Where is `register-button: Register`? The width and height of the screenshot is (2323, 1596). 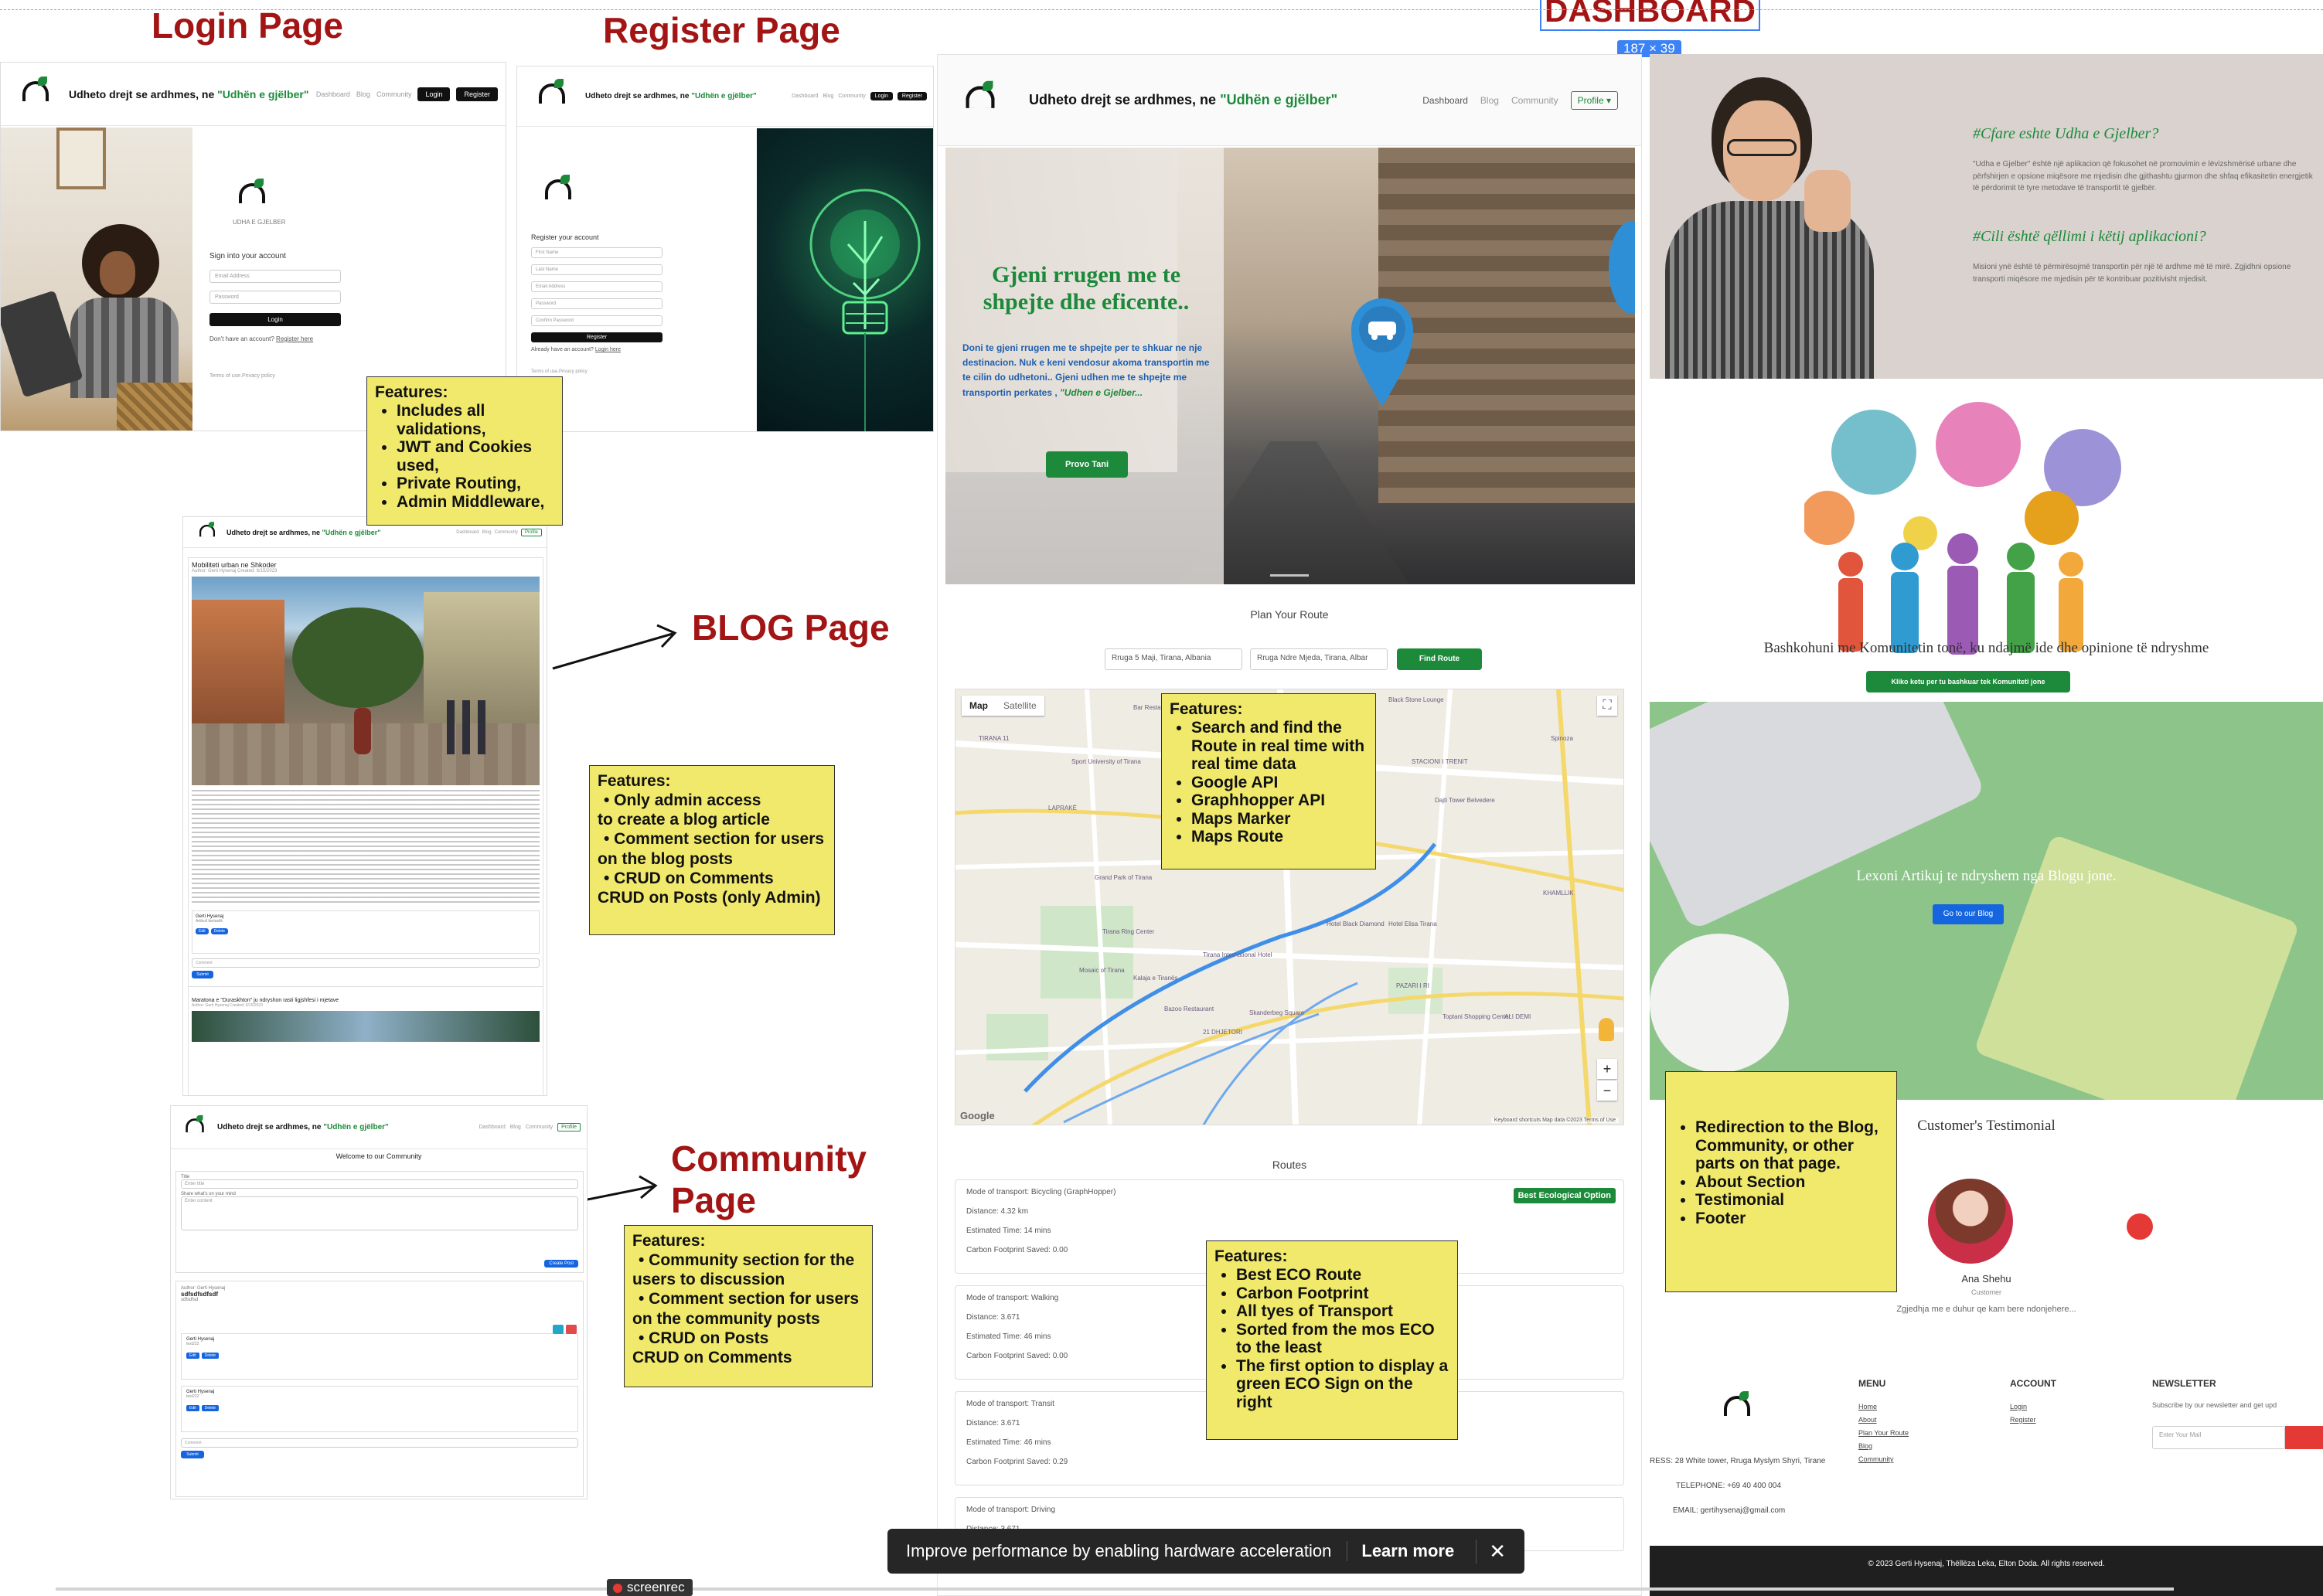
register-button: Register is located at coordinates (597, 337).